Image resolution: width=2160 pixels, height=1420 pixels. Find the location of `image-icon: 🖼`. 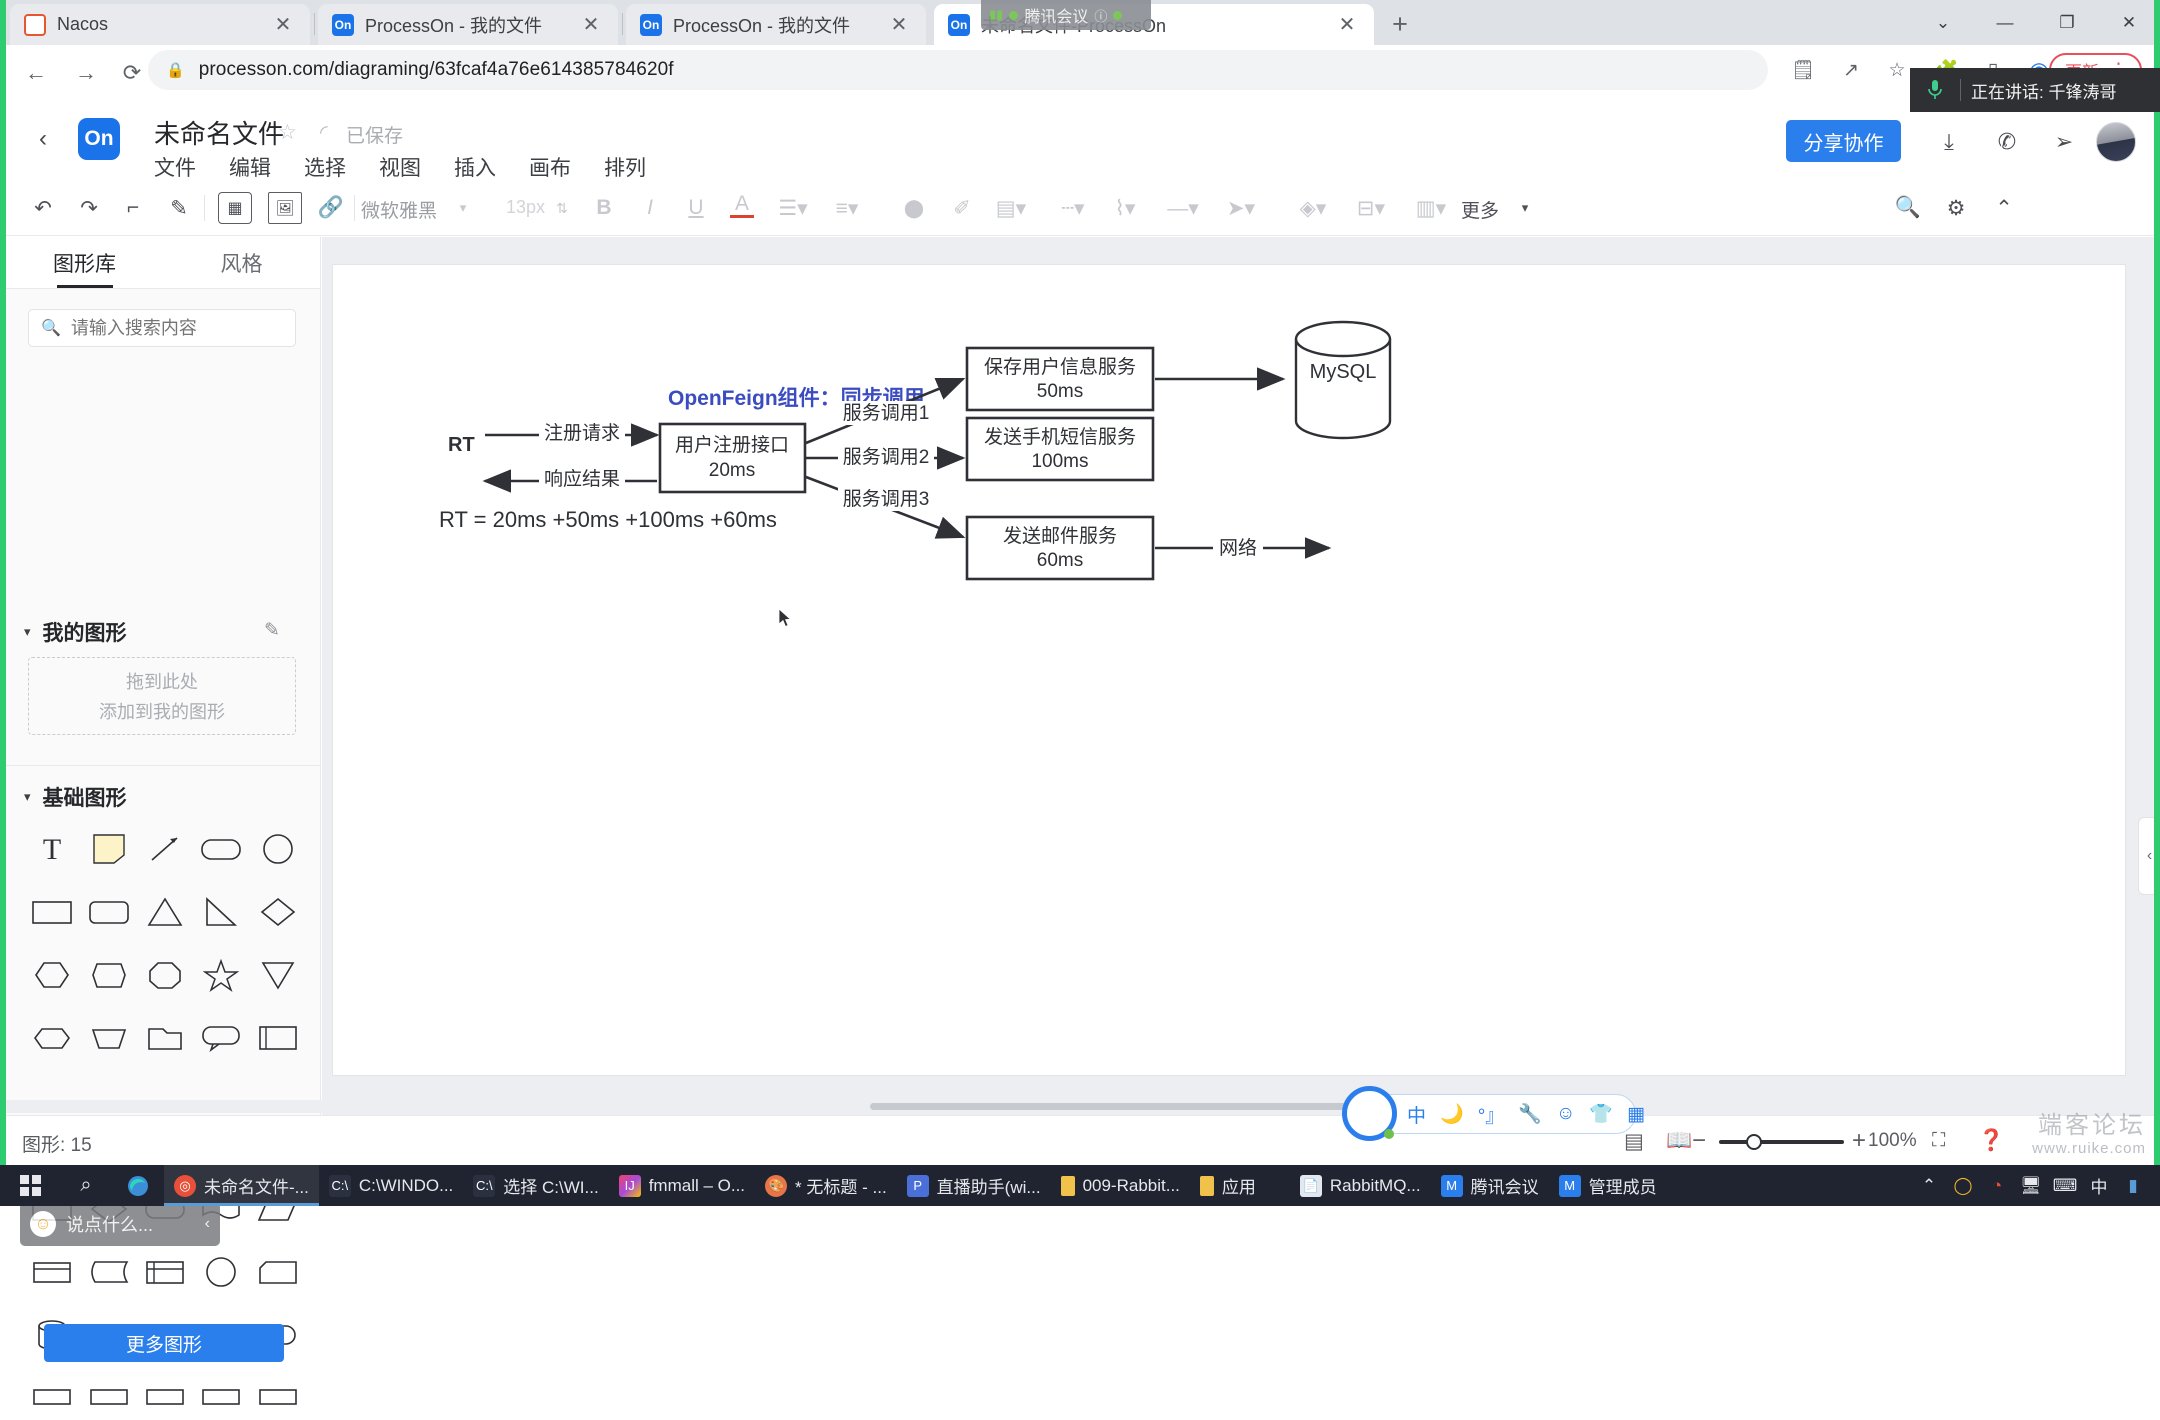

image-icon: 🖼 is located at coordinates (285, 208).